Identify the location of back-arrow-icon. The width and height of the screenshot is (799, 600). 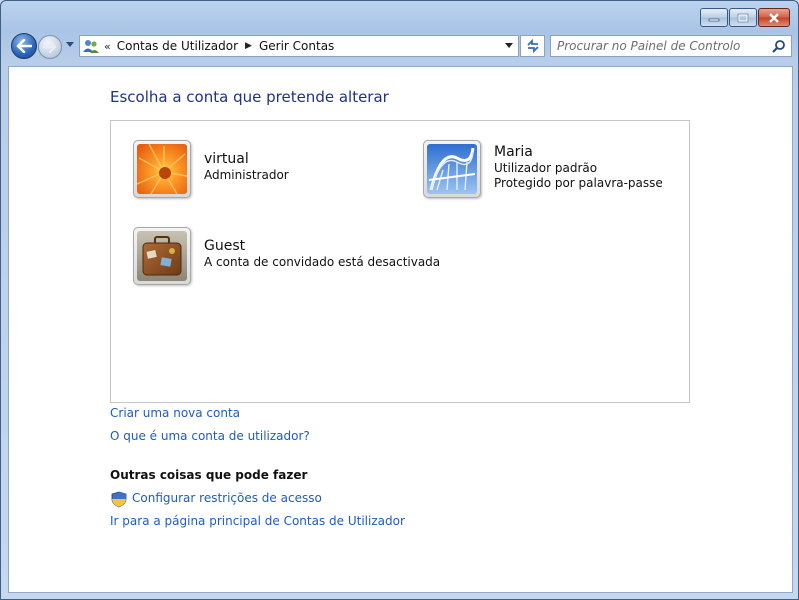
(24, 46).